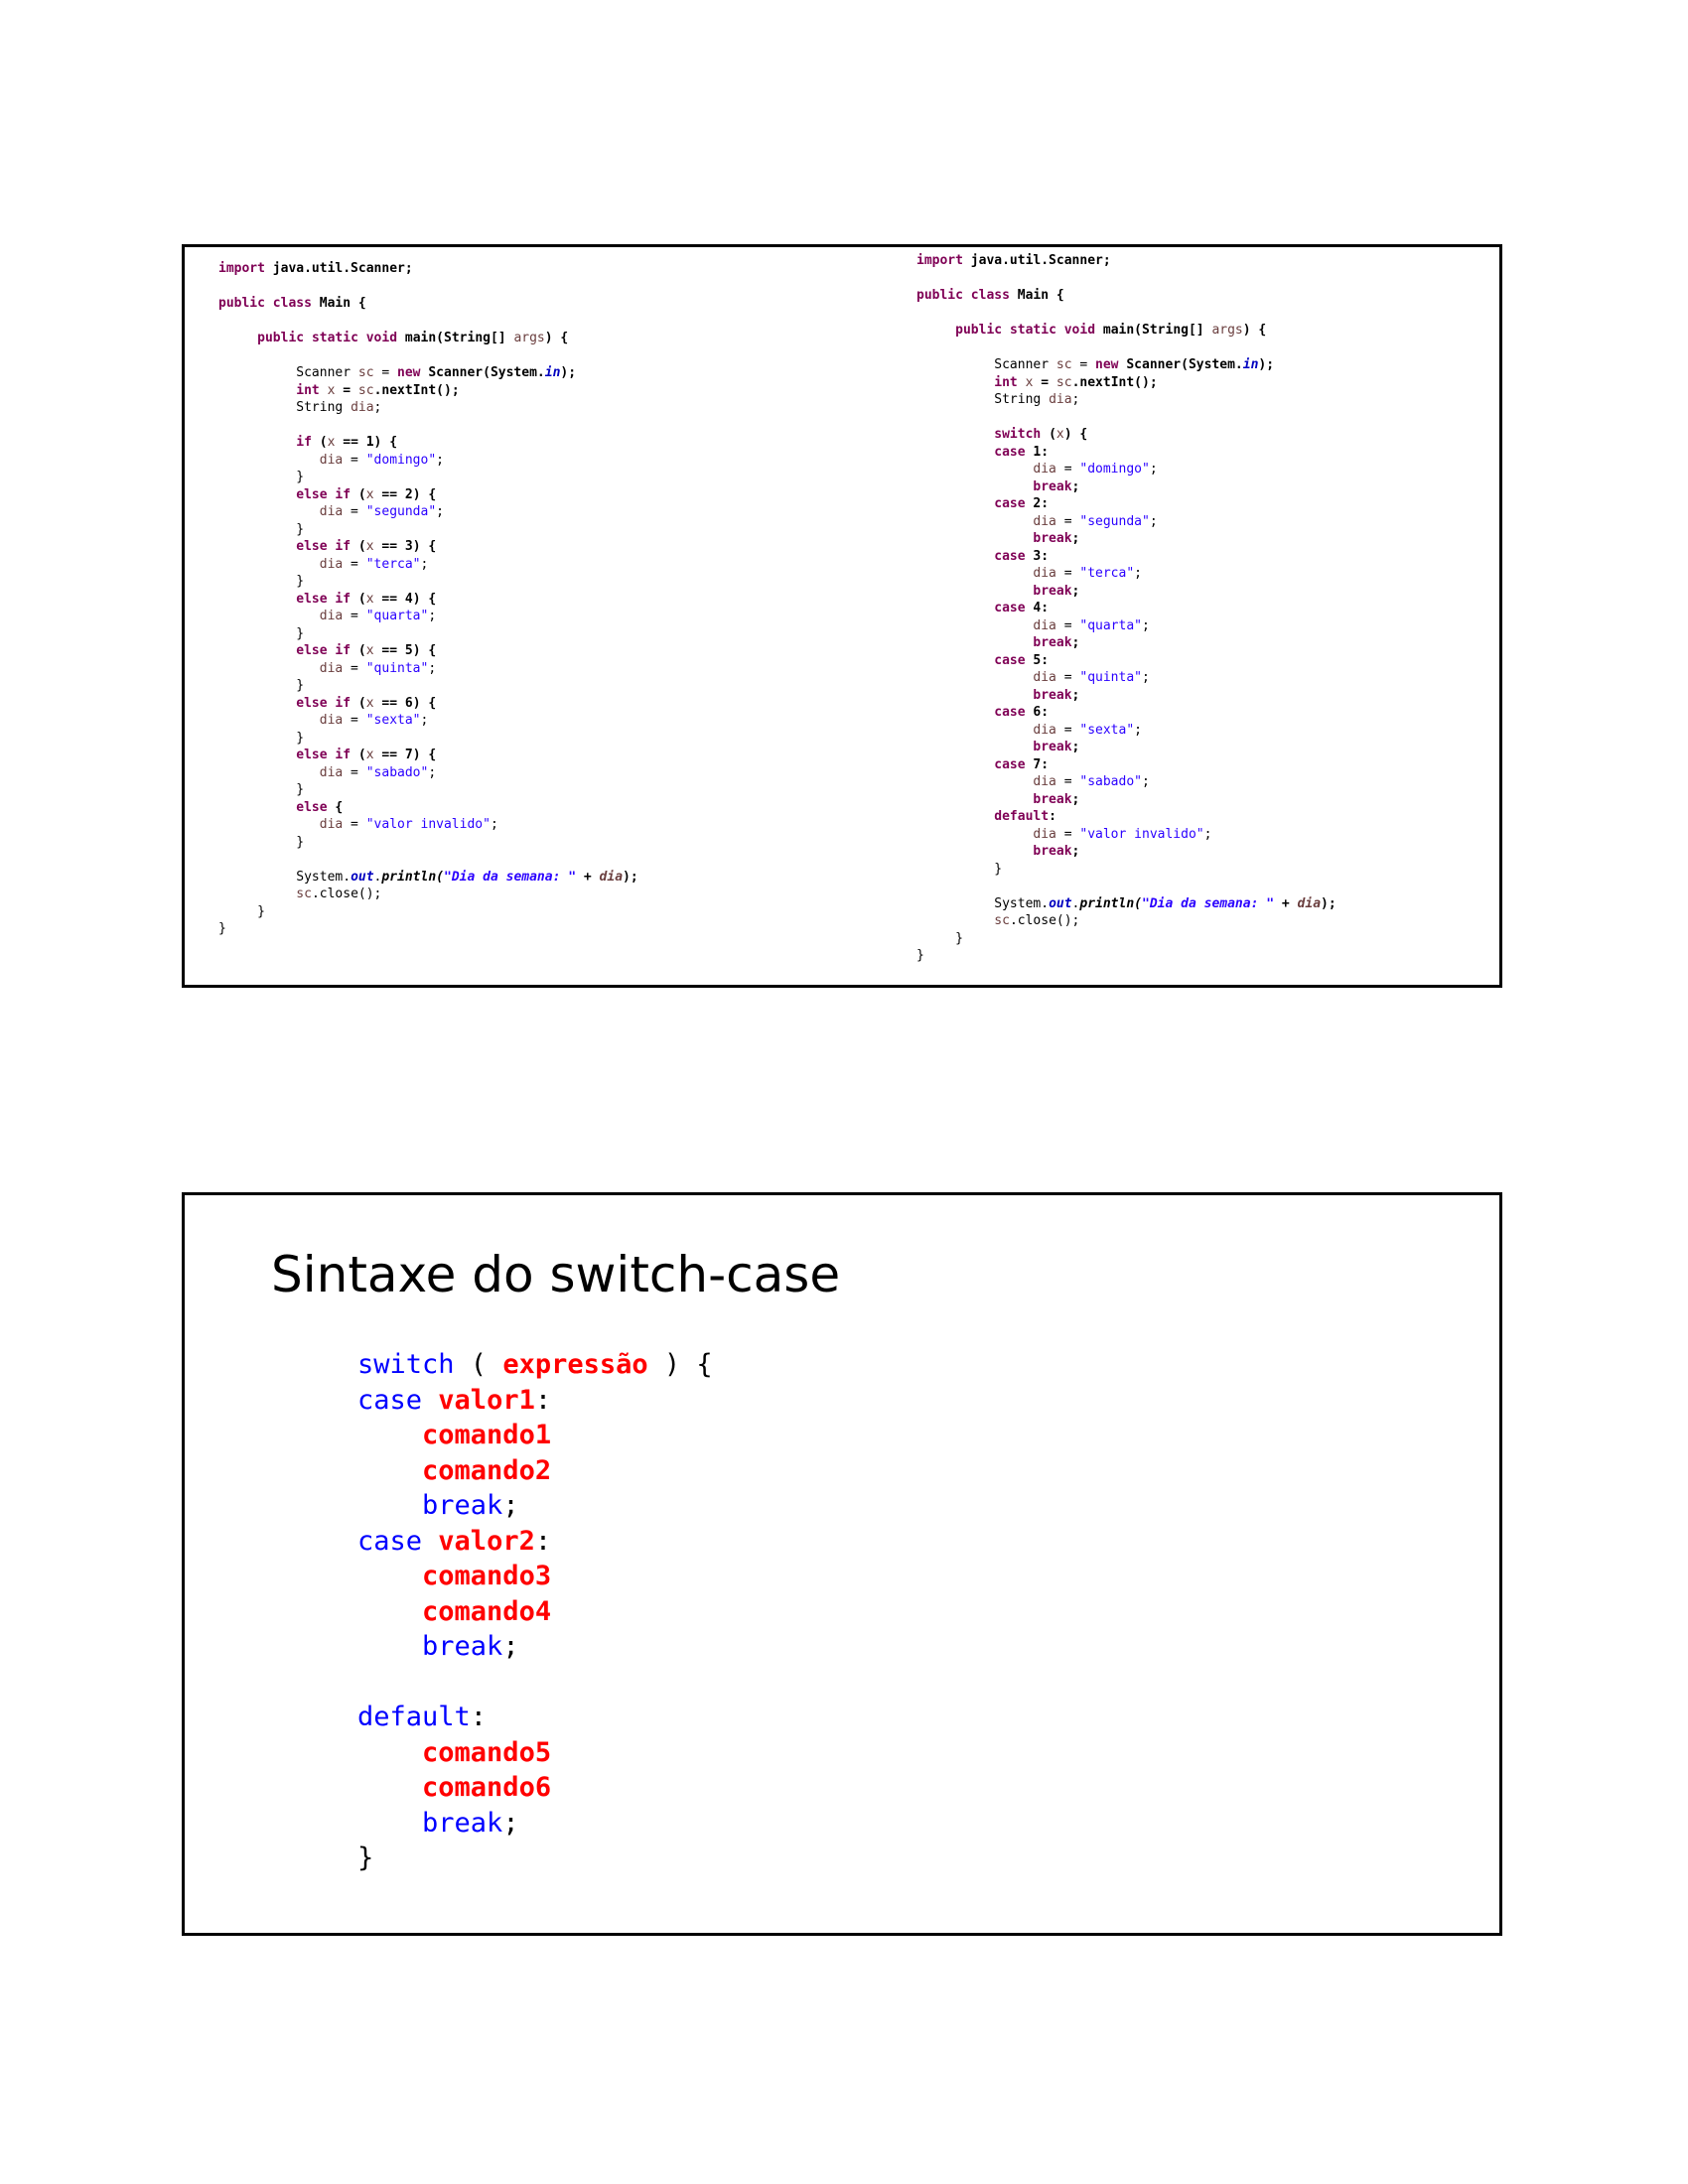 Image resolution: width=1688 pixels, height=2184 pixels. What do you see at coordinates (535, 1542) in the screenshot?
I see `code-line: case valor2:` at bounding box center [535, 1542].